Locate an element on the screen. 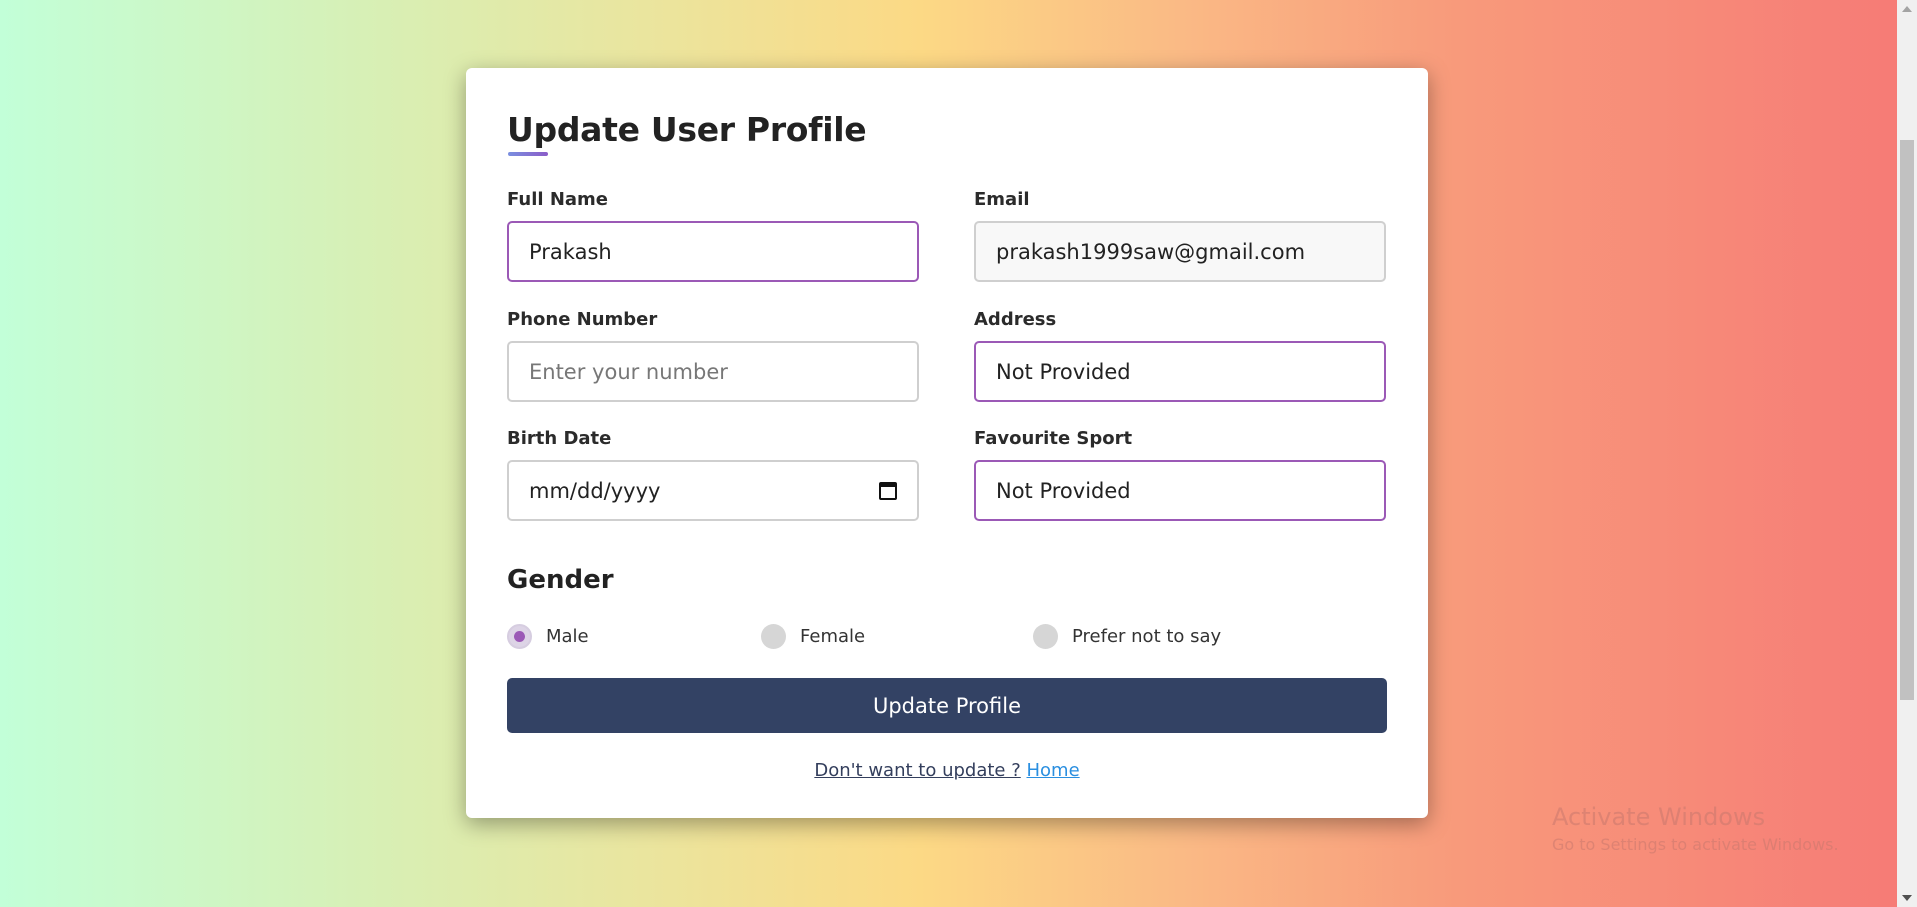 This screenshot has width=1917, height=907. address-input-box is located at coordinates (1180, 371).